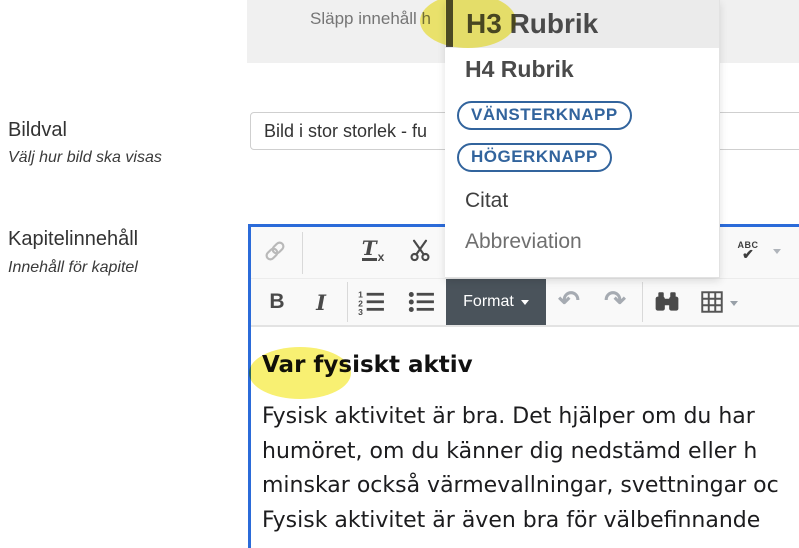 This screenshot has height=548, width=799. I want to click on cut-scissors-icon, so click(420, 250).